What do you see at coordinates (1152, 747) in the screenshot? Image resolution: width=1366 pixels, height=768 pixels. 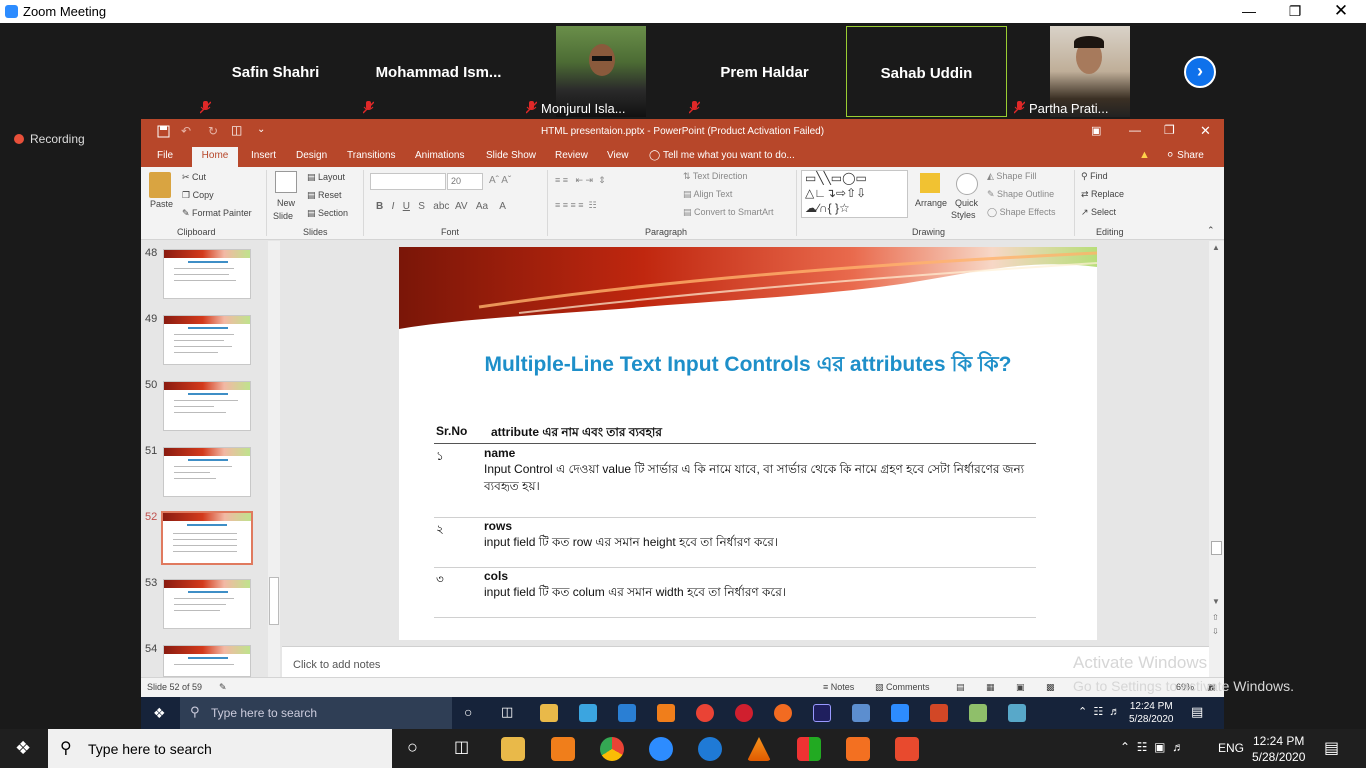 I see `system-tray-icons: ⌃ ☷ ▣ ♬` at bounding box center [1152, 747].